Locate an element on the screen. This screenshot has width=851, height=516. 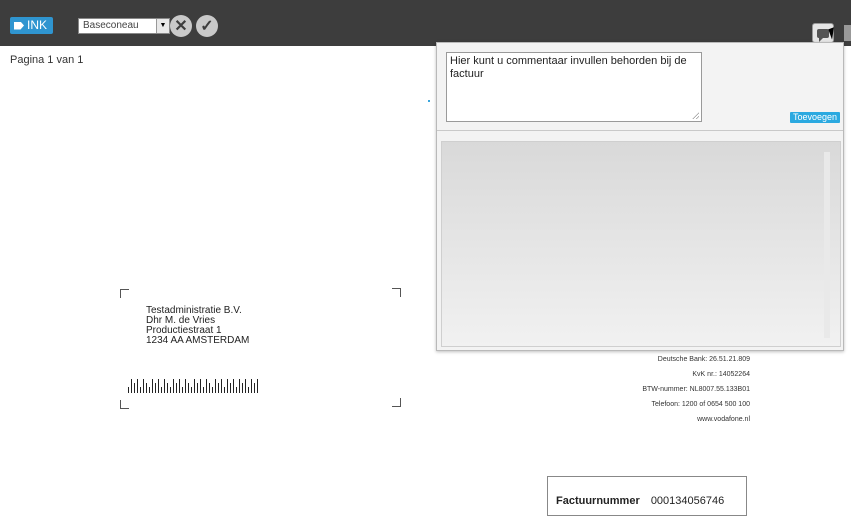
comment-bubble-icon is located at coordinates (823, 35).